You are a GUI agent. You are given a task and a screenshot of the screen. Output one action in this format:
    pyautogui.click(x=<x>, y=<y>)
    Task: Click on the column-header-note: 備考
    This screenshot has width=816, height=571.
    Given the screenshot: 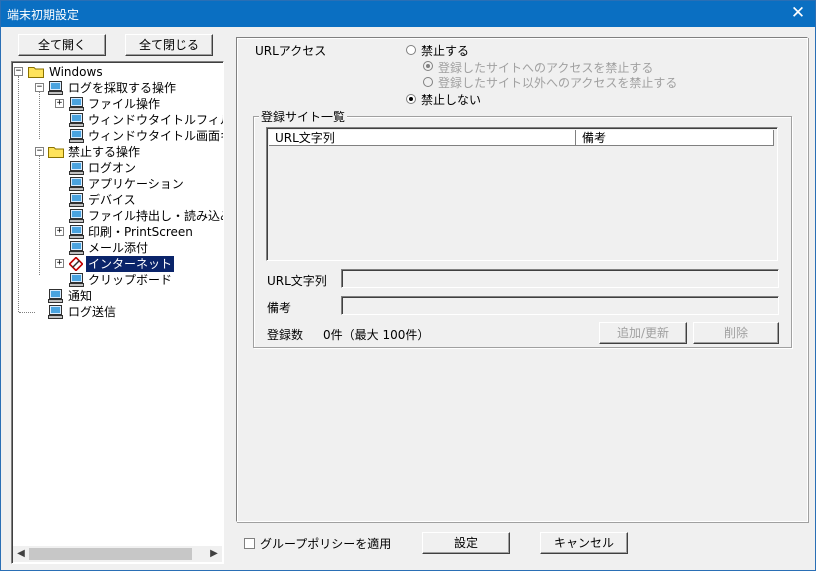 What is the action you would take?
    pyautogui.click(x=675, y=138)
    